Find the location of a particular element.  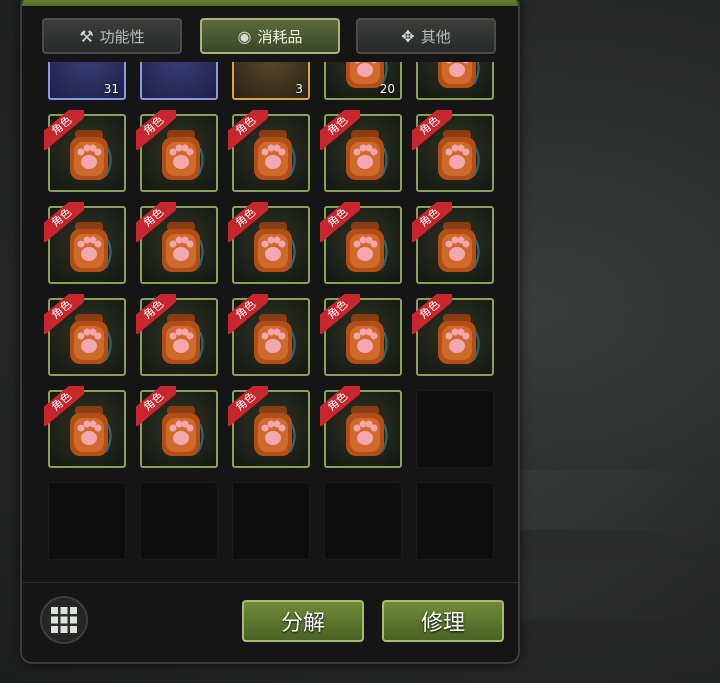

potion-icon: ◉ is located at coordinates (244, 36).